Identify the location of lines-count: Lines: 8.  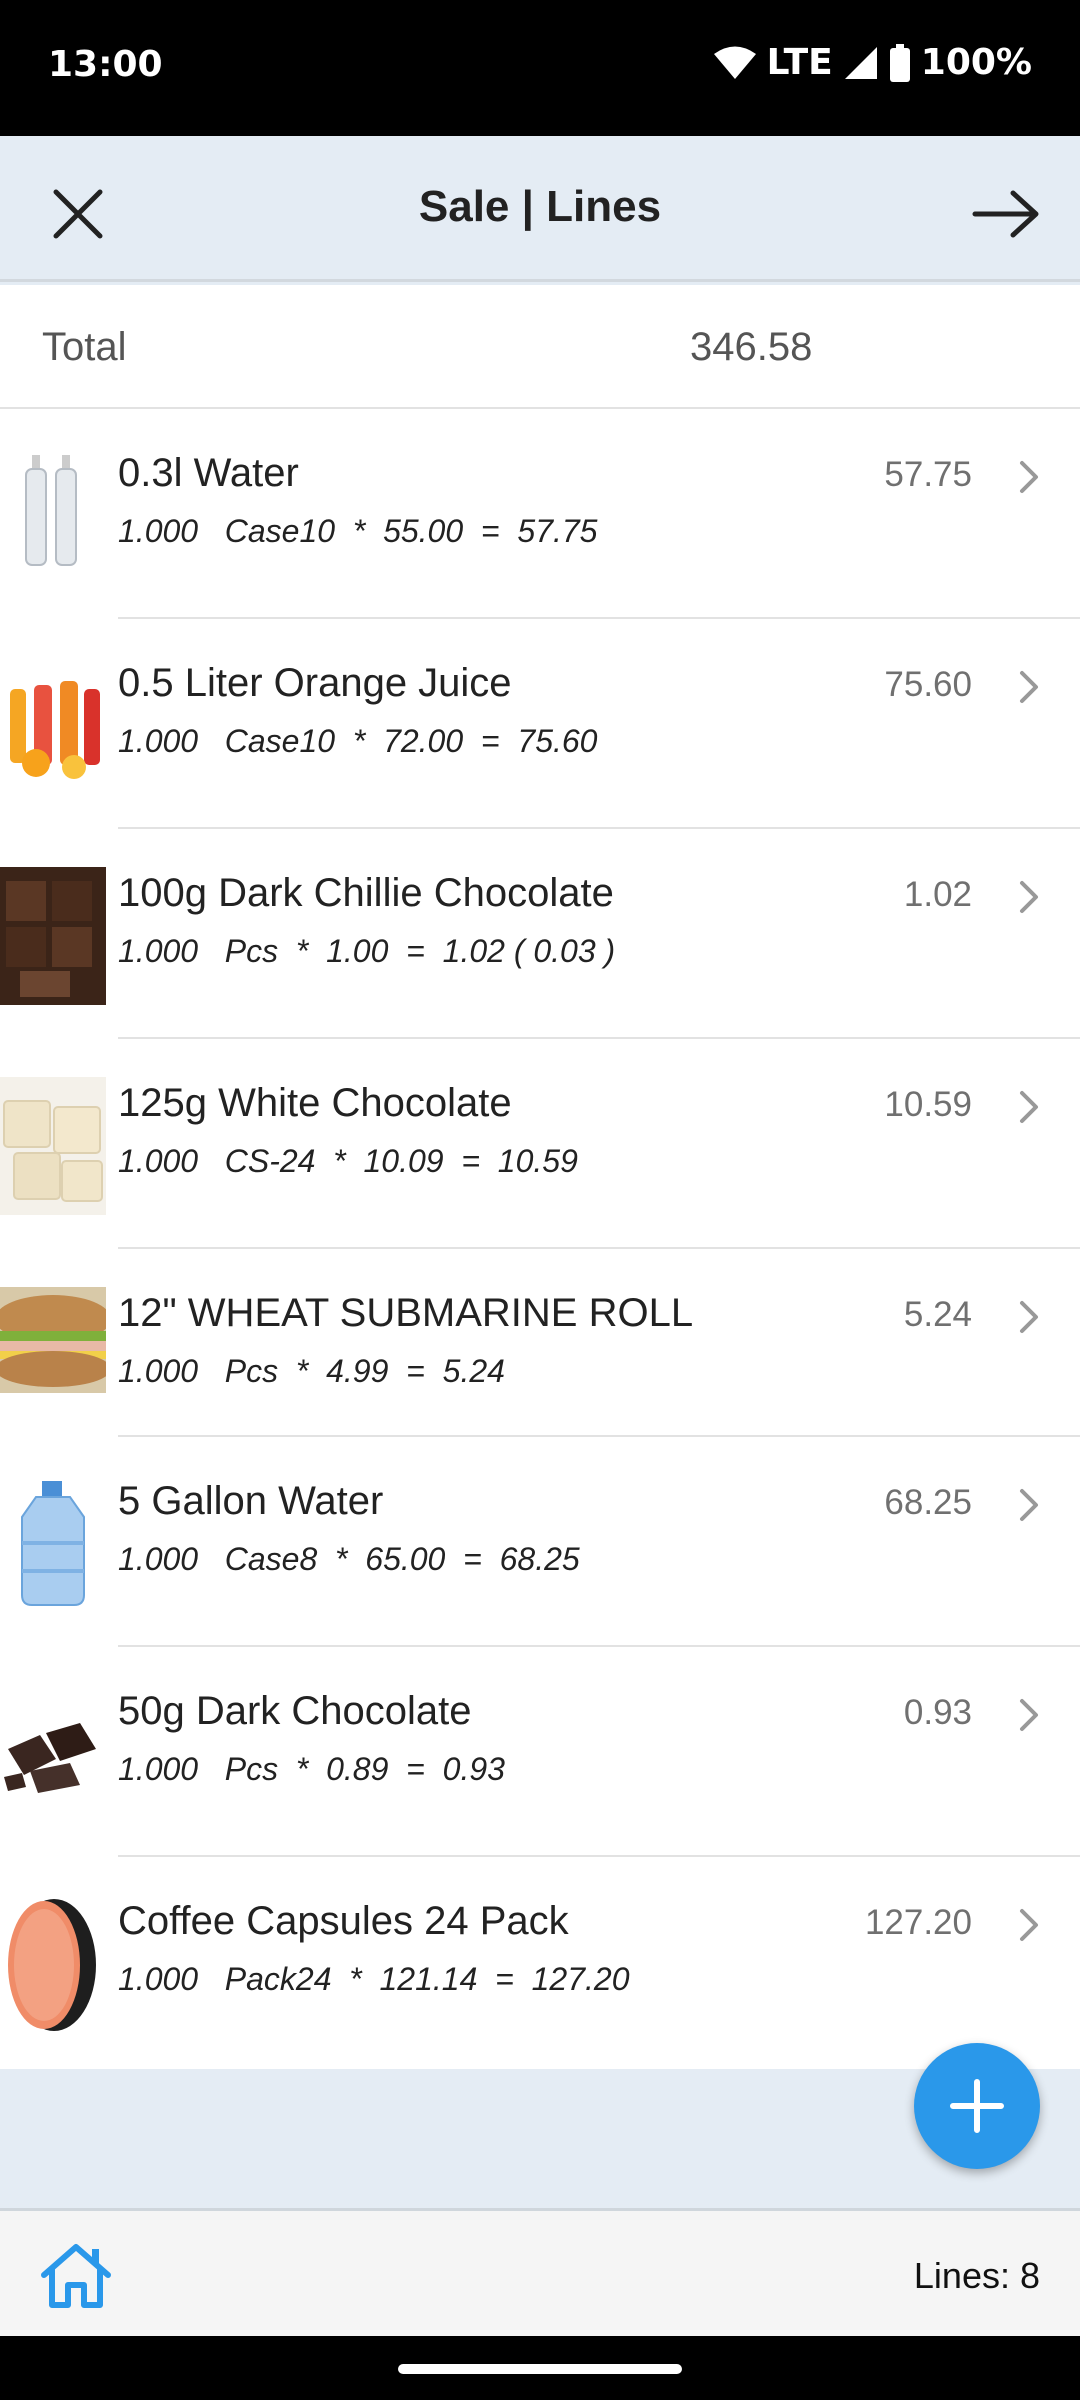
(976, 2275).